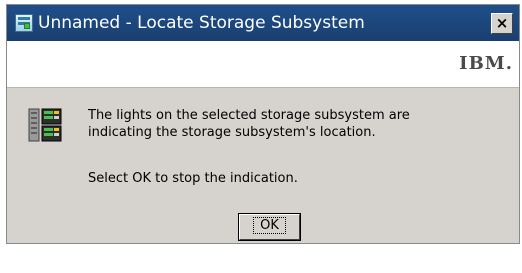 The height and width of the screenshot is (273, 522). What do you see at coordinates (201, 23) in the screenshot?
I see `window-title: Unnamed - Locate Storage Subsystem` at bounding box center [201, 23].